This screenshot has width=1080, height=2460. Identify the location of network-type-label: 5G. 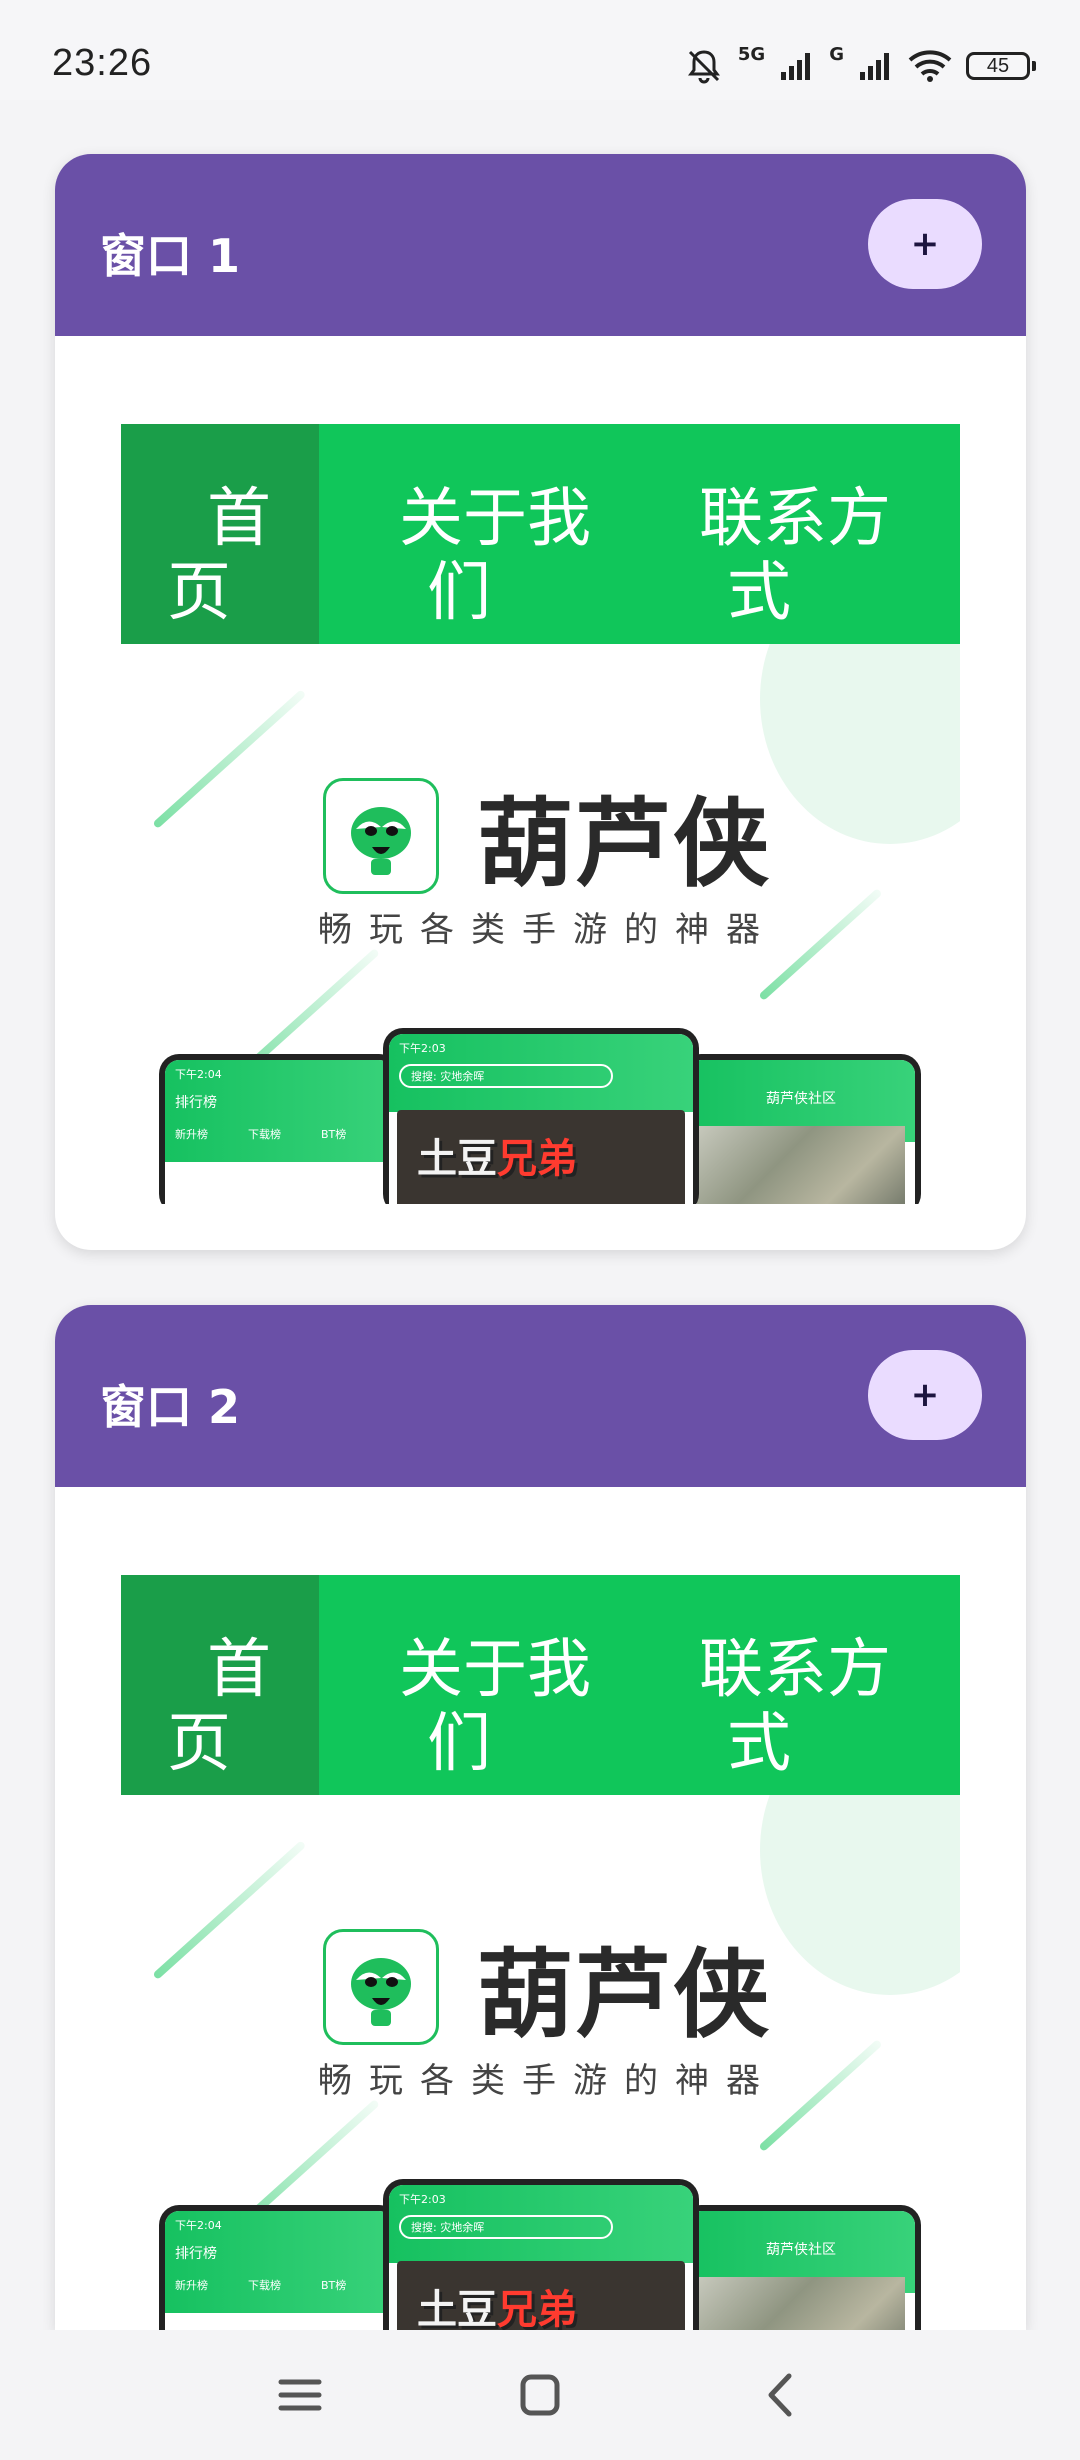
(751, 54).